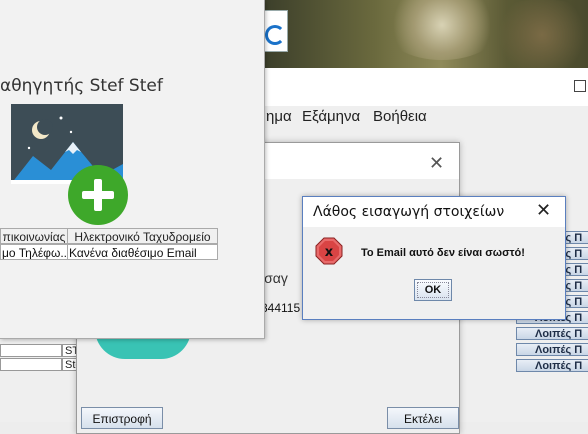 Image resolution: width=588 pixels, height=434 pixels. Describe the element at coordinates (279, 116) in the screenshot. I see `menu-item-partial: ημα` at that location.